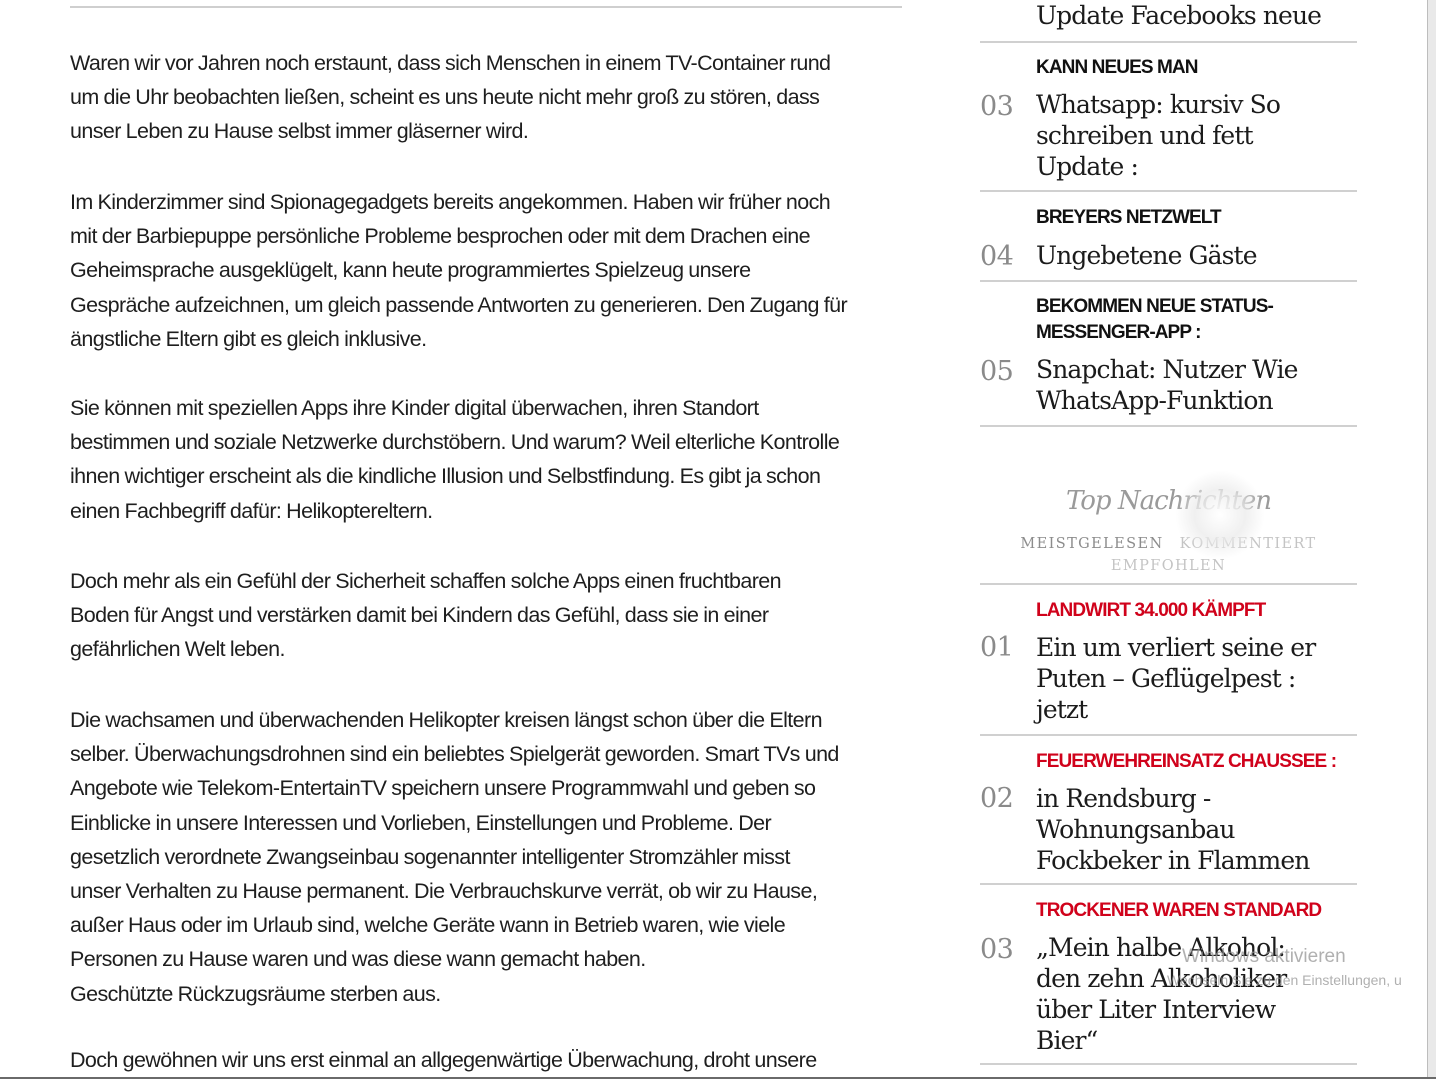 The height and width of the screenshot is (1079, 1436). Describe the element at coordinates (486, 7) in the screenshot. I see `article-divider` at that location.